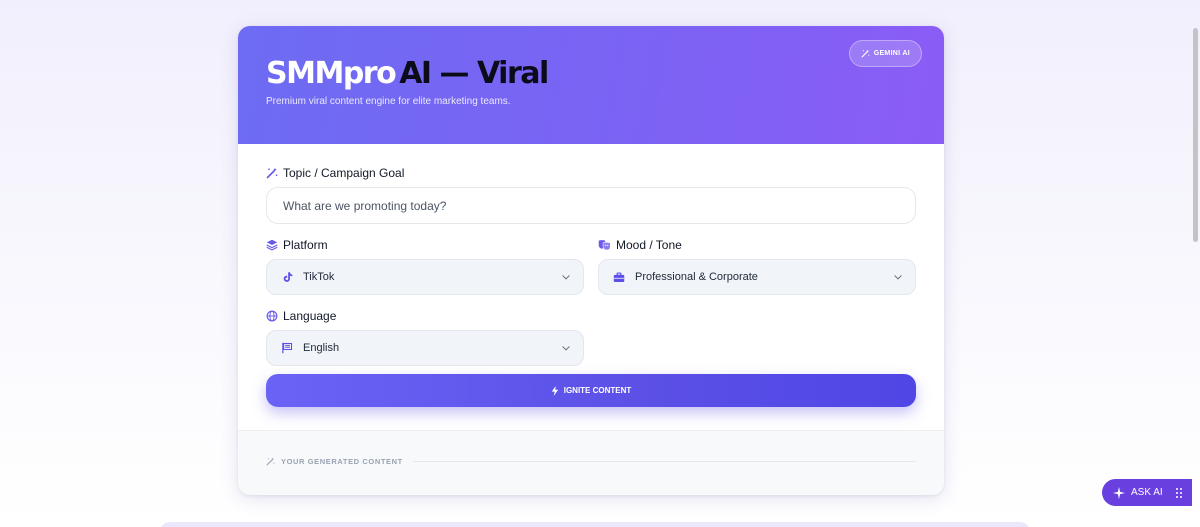 This screenshot has width=1200, height=527. What do you see at coordinates (757, 245) in the screenshot?
I see `mood-label: Mood / Tone` at bounding box center [757, 245].